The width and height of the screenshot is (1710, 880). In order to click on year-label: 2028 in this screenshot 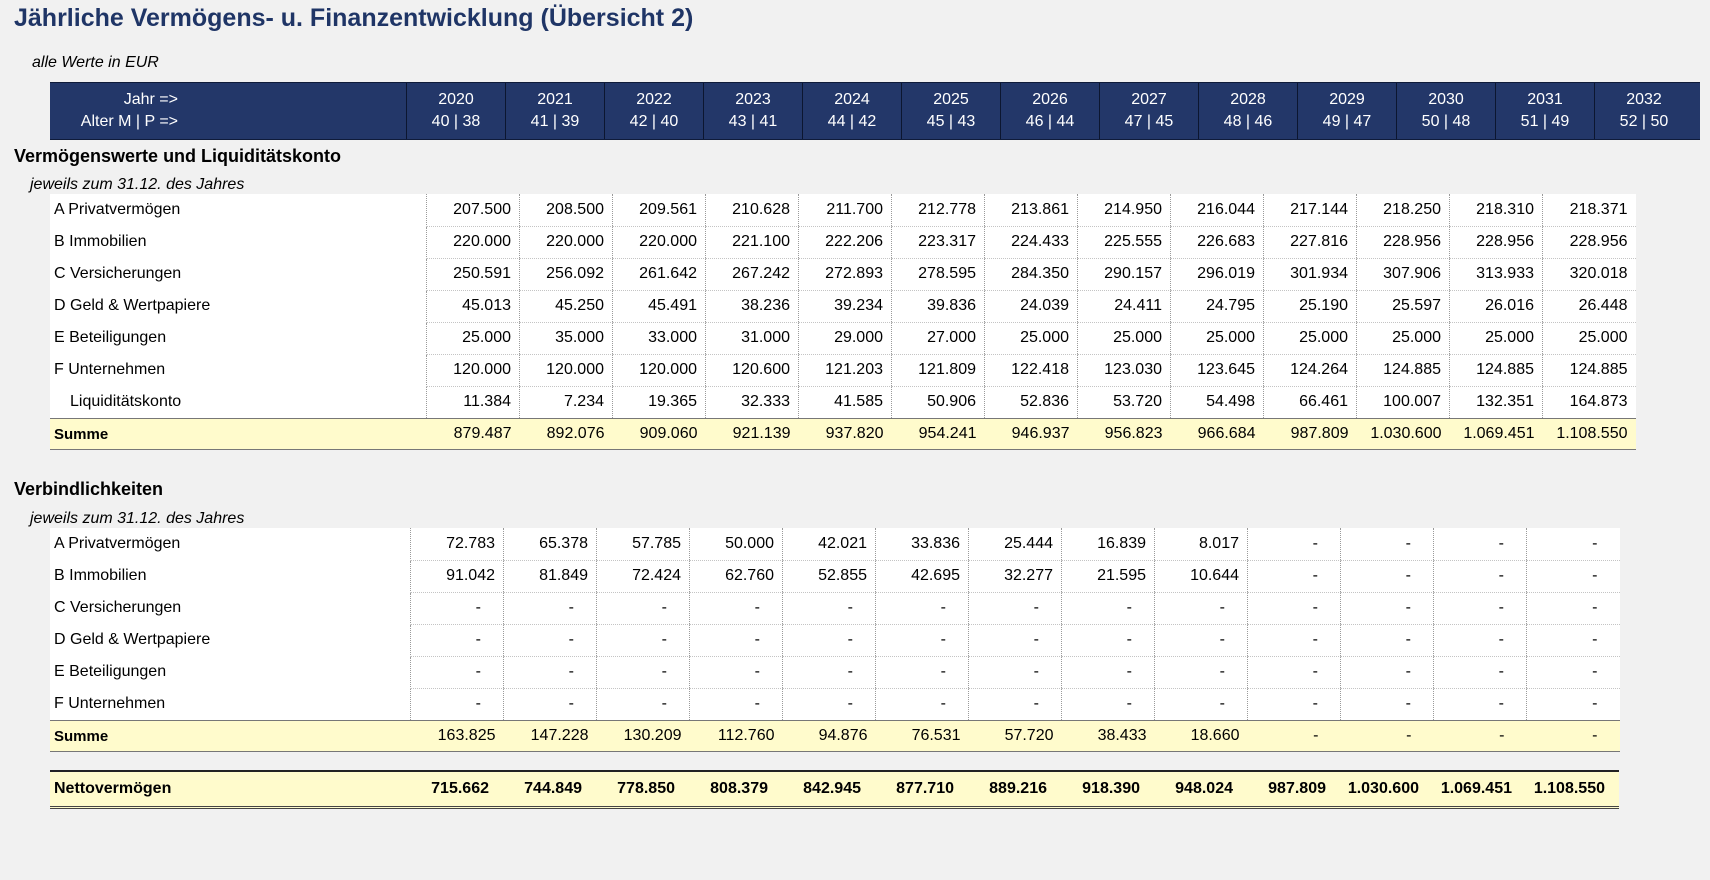, I will do `click(1248, 99)`.